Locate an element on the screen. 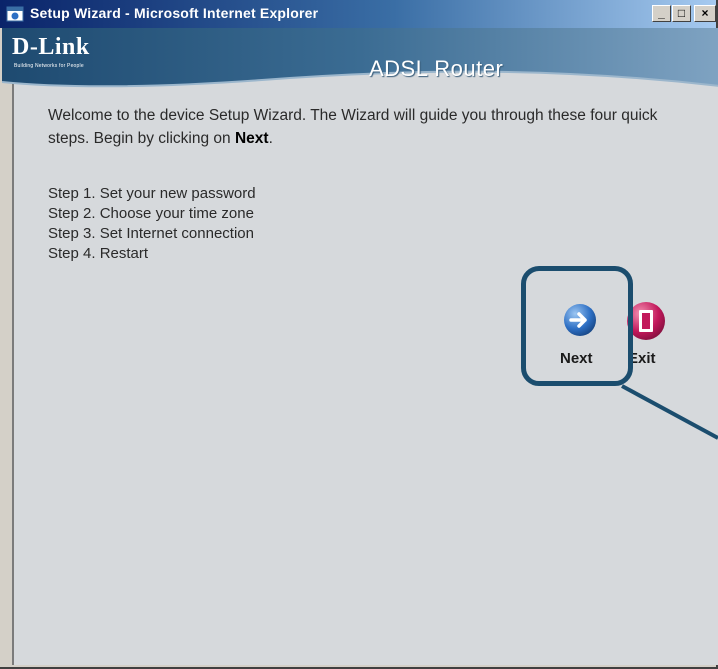 This screenshot has width=718, height=669. maximize-button: □ is located at coordinates (681, 13).